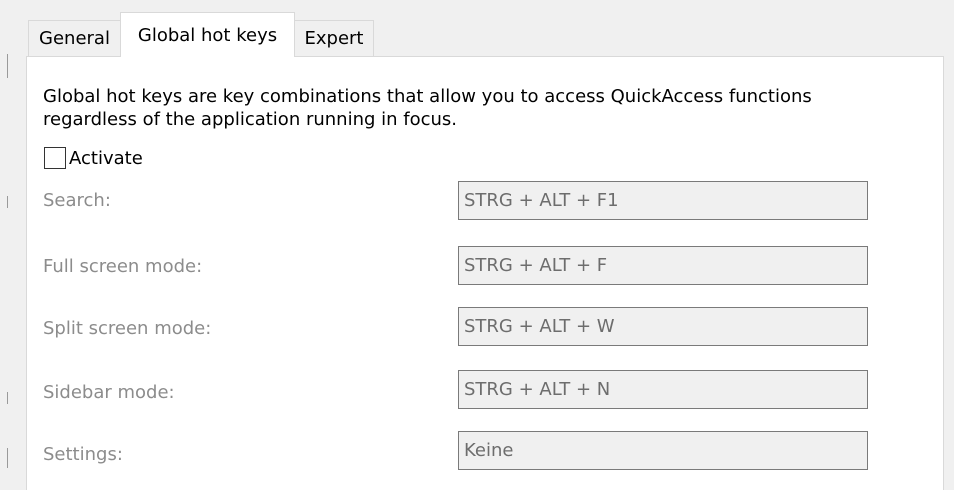 The image size is (954, 490). I want to click on tab-global-hot-keys: Global hot keys, so click(207, 34).